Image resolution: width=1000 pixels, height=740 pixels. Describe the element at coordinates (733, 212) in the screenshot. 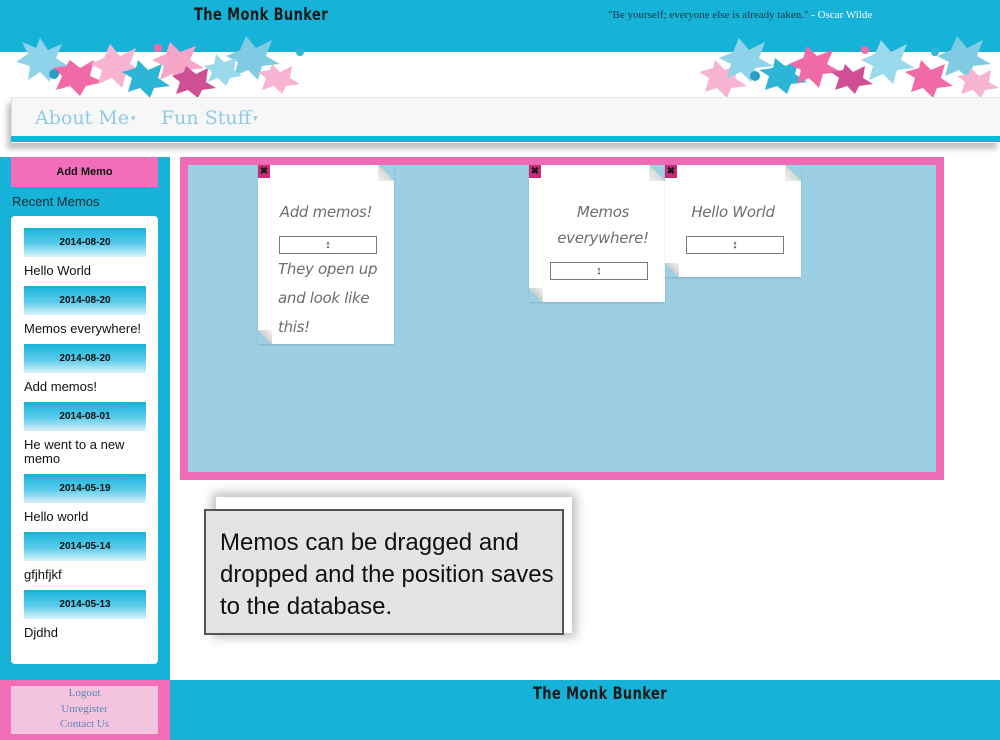

I see `memo-note-title: Hello World` at that location.